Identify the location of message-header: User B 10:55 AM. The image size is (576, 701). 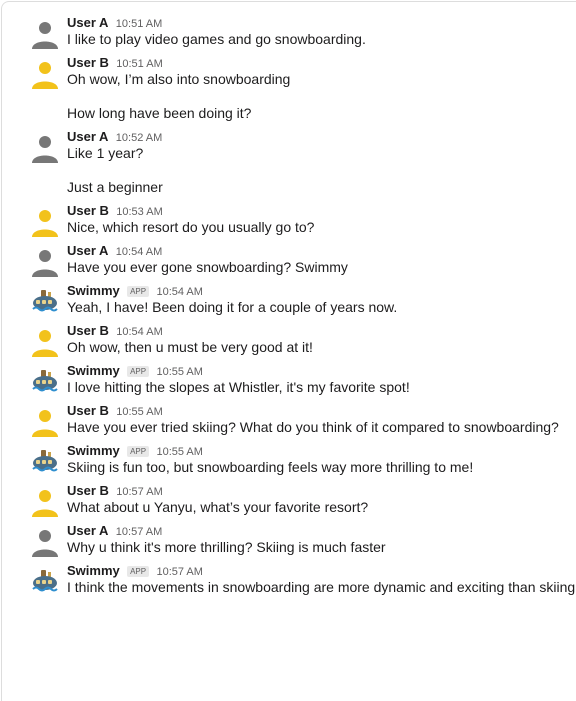
(321, 410).